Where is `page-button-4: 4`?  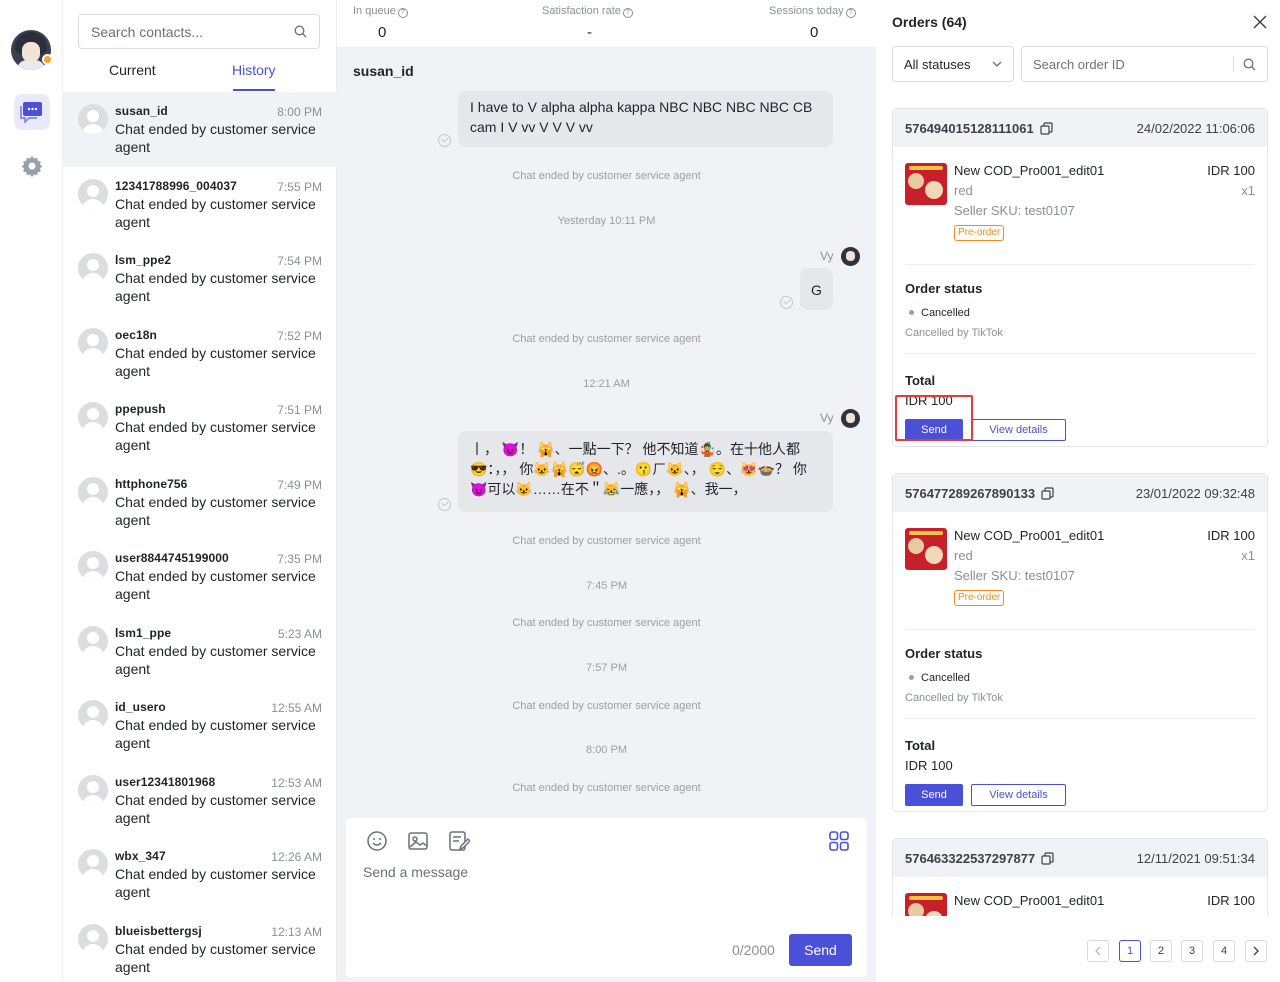 page-button-4: 4 is located at coordinates (1224, 951).